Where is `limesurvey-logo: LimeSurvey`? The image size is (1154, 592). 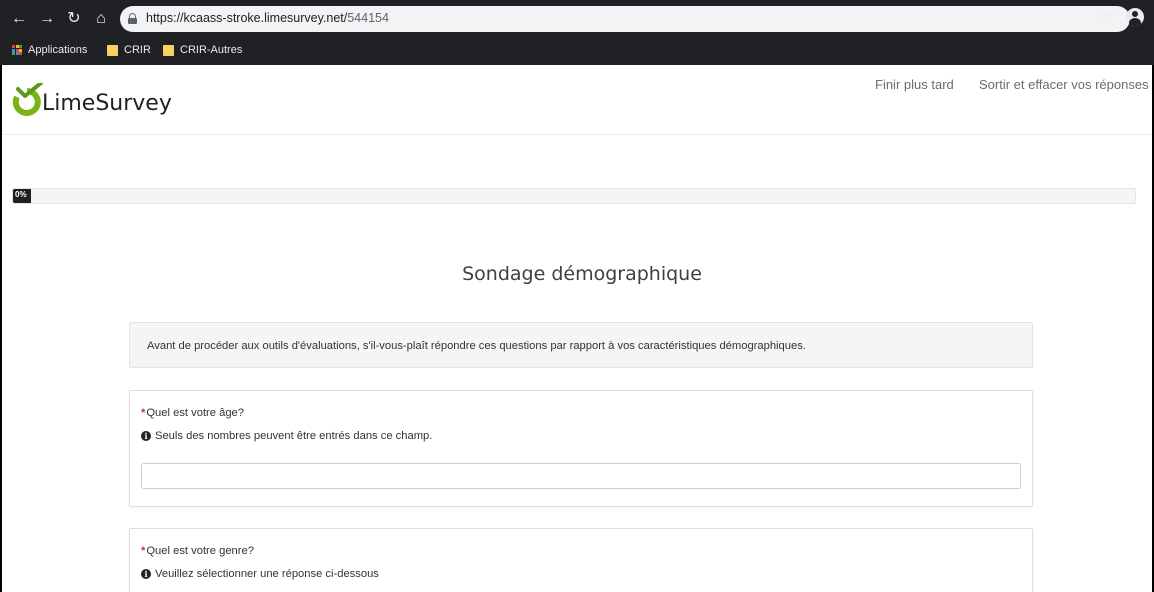
limesurvey-logo: LimeSurvey is located at coordinates (100, 99).